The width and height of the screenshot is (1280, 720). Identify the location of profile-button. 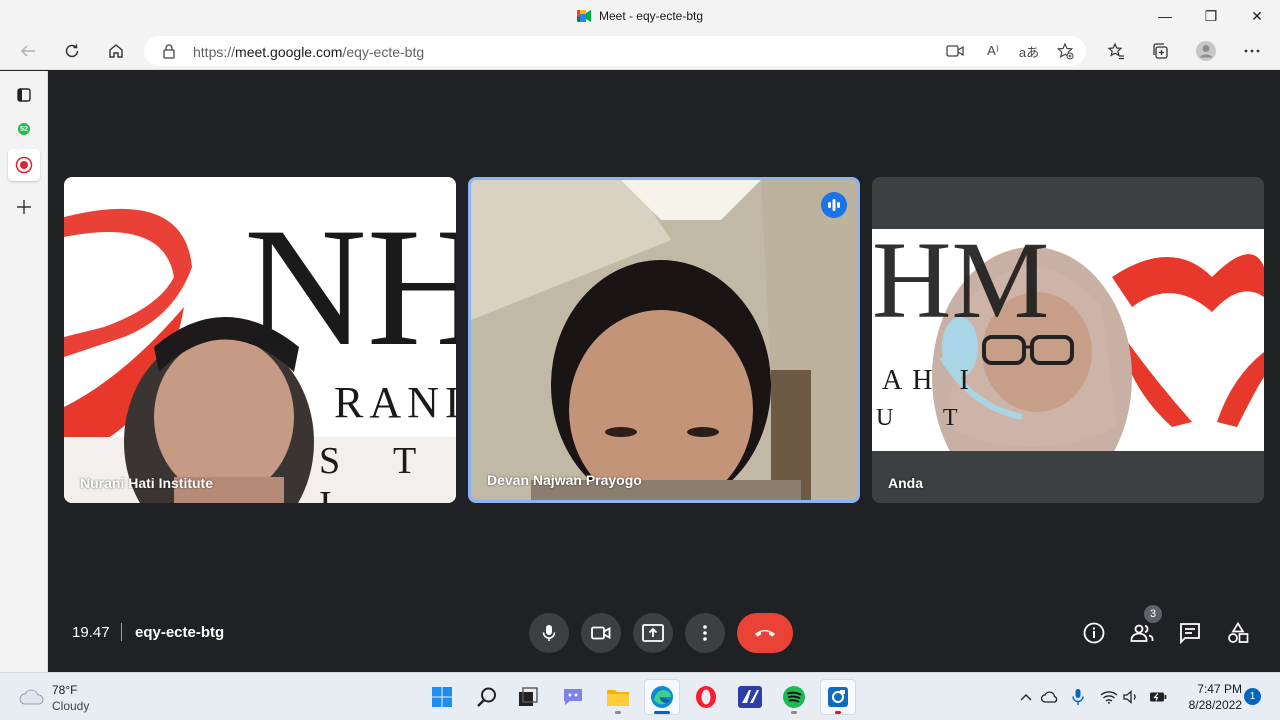
(1206, 51).